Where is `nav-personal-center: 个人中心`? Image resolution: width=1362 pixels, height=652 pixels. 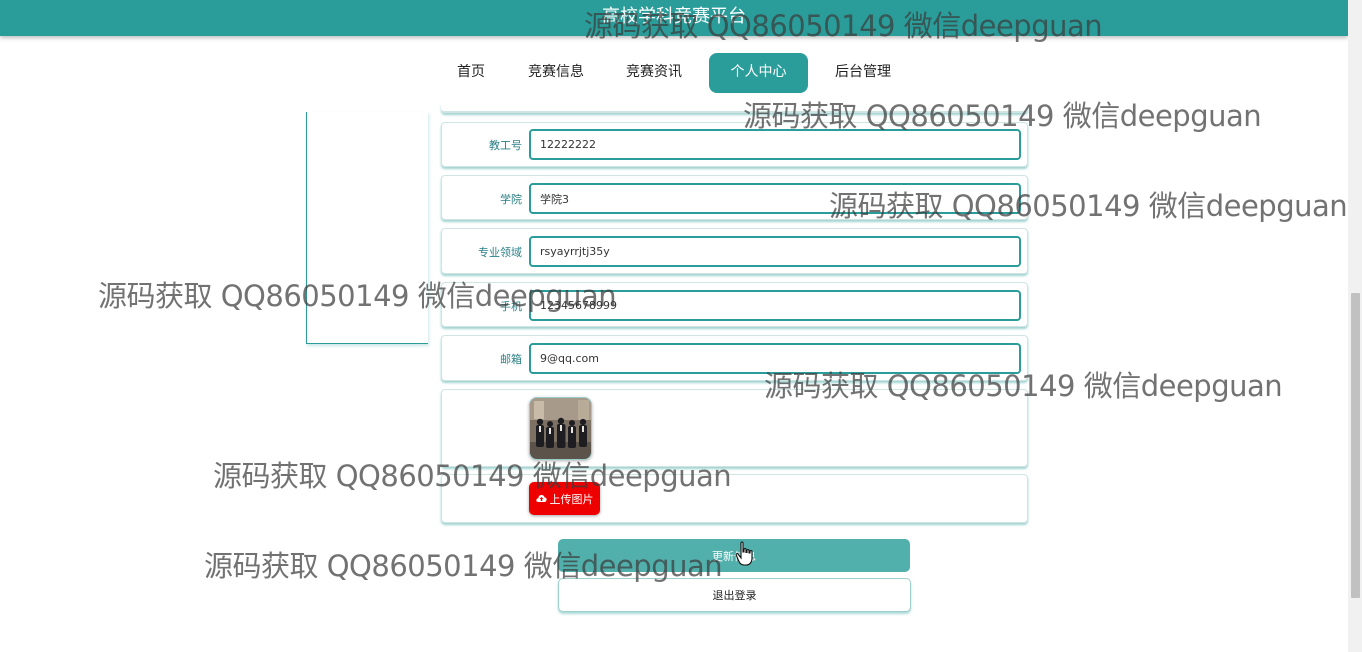
nav-personal-center: 个人中心 is located at coordinates (758, 73).